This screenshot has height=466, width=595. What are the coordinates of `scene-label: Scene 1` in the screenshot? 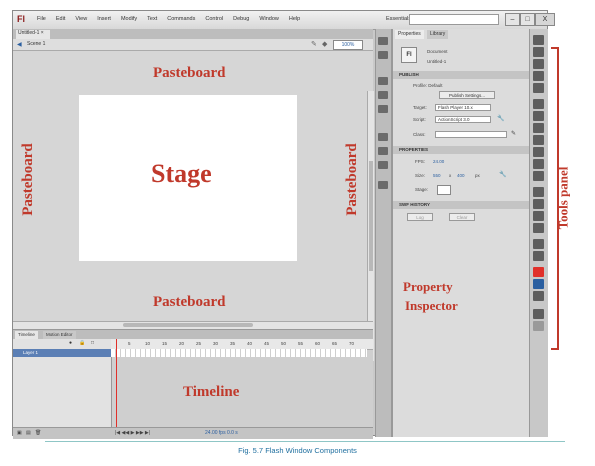 It's located at (36, 44).